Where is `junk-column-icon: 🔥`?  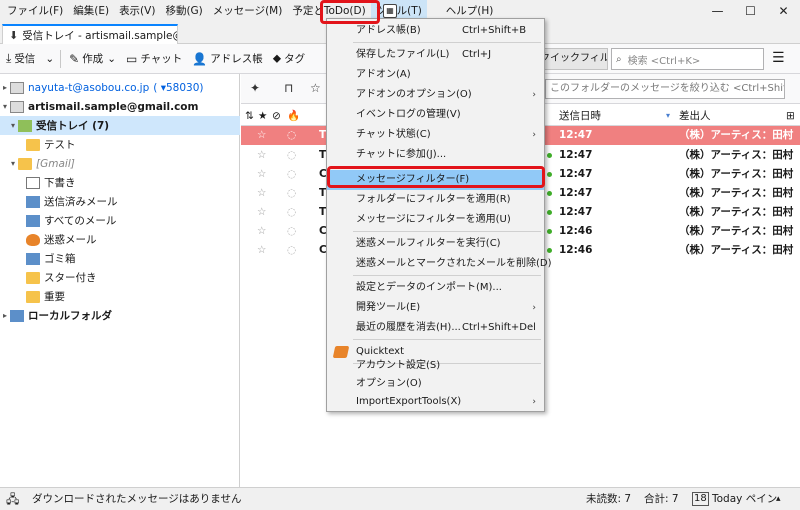
junk-column-icon: 🔥 is located at coordinates (293, 116).